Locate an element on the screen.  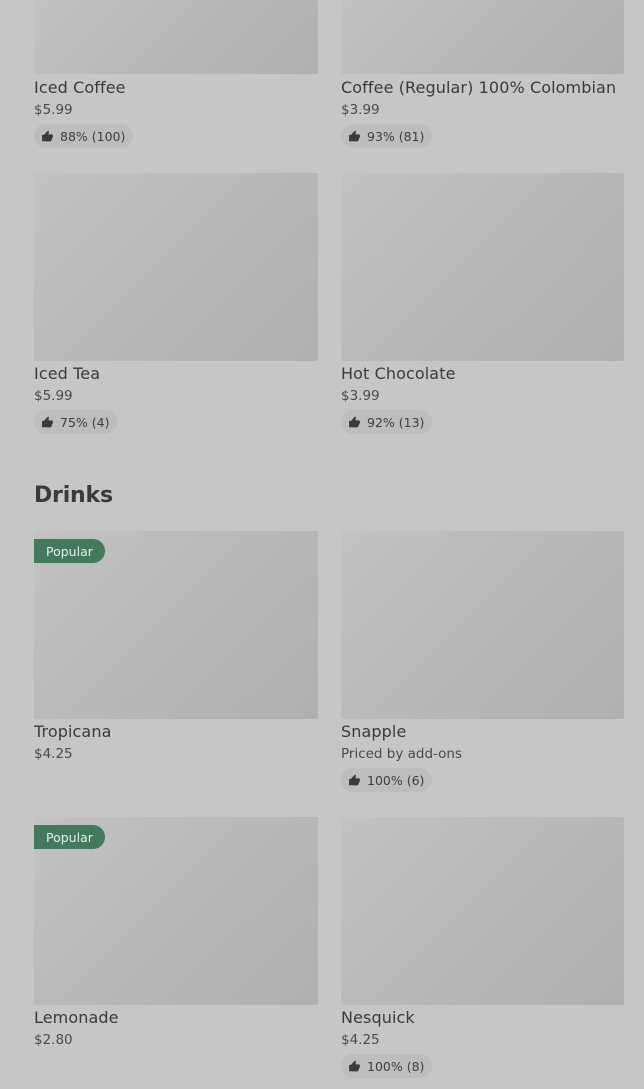
menu-item-card: Hot Chocolate $3.99 92% (13) is located at coordinates (482, 304).